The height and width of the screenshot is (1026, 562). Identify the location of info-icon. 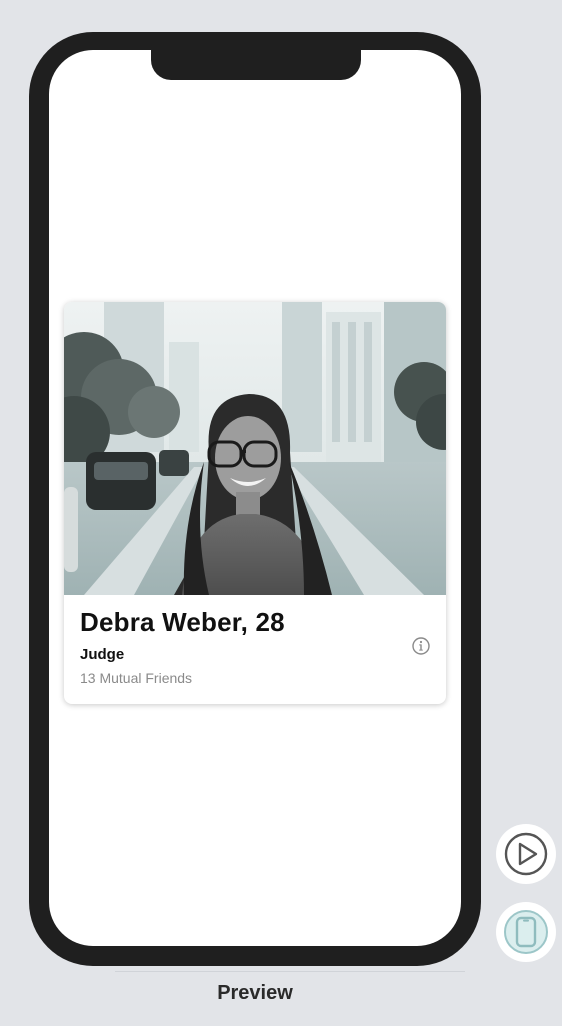
(421, 646).